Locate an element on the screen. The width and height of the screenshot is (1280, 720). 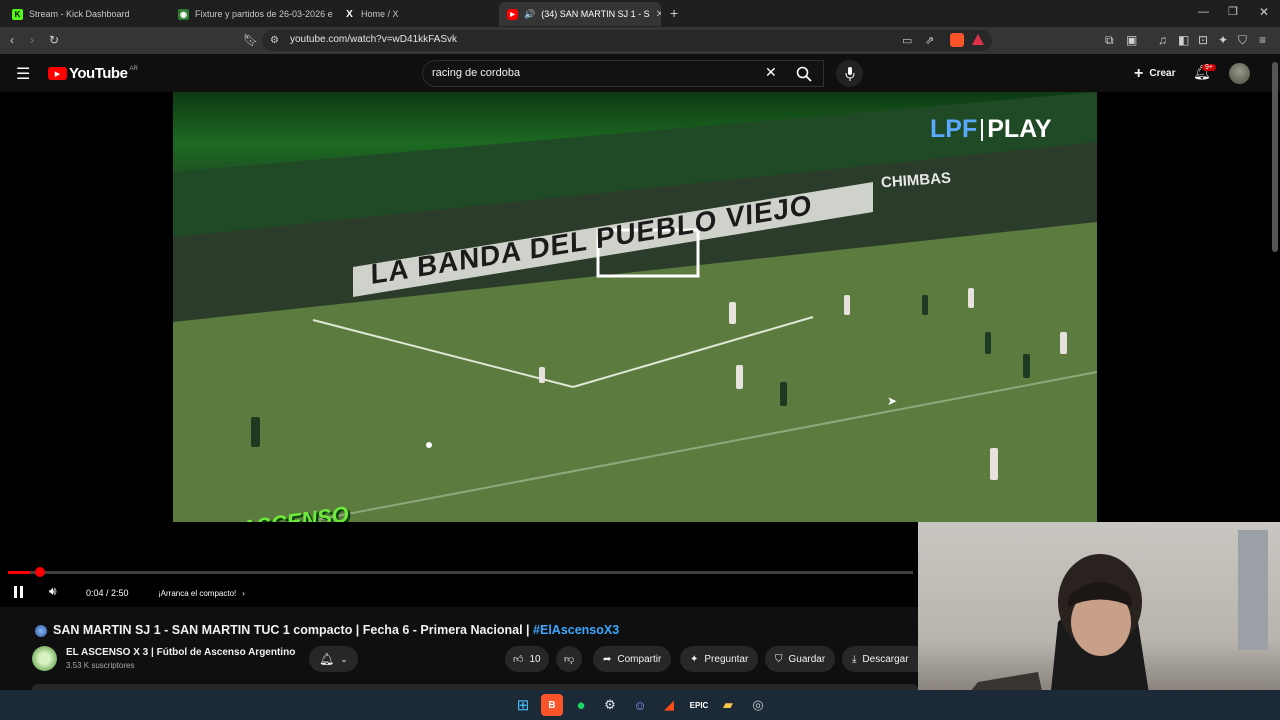
ask-label: Preguntar is located at coordinates (726, 659).